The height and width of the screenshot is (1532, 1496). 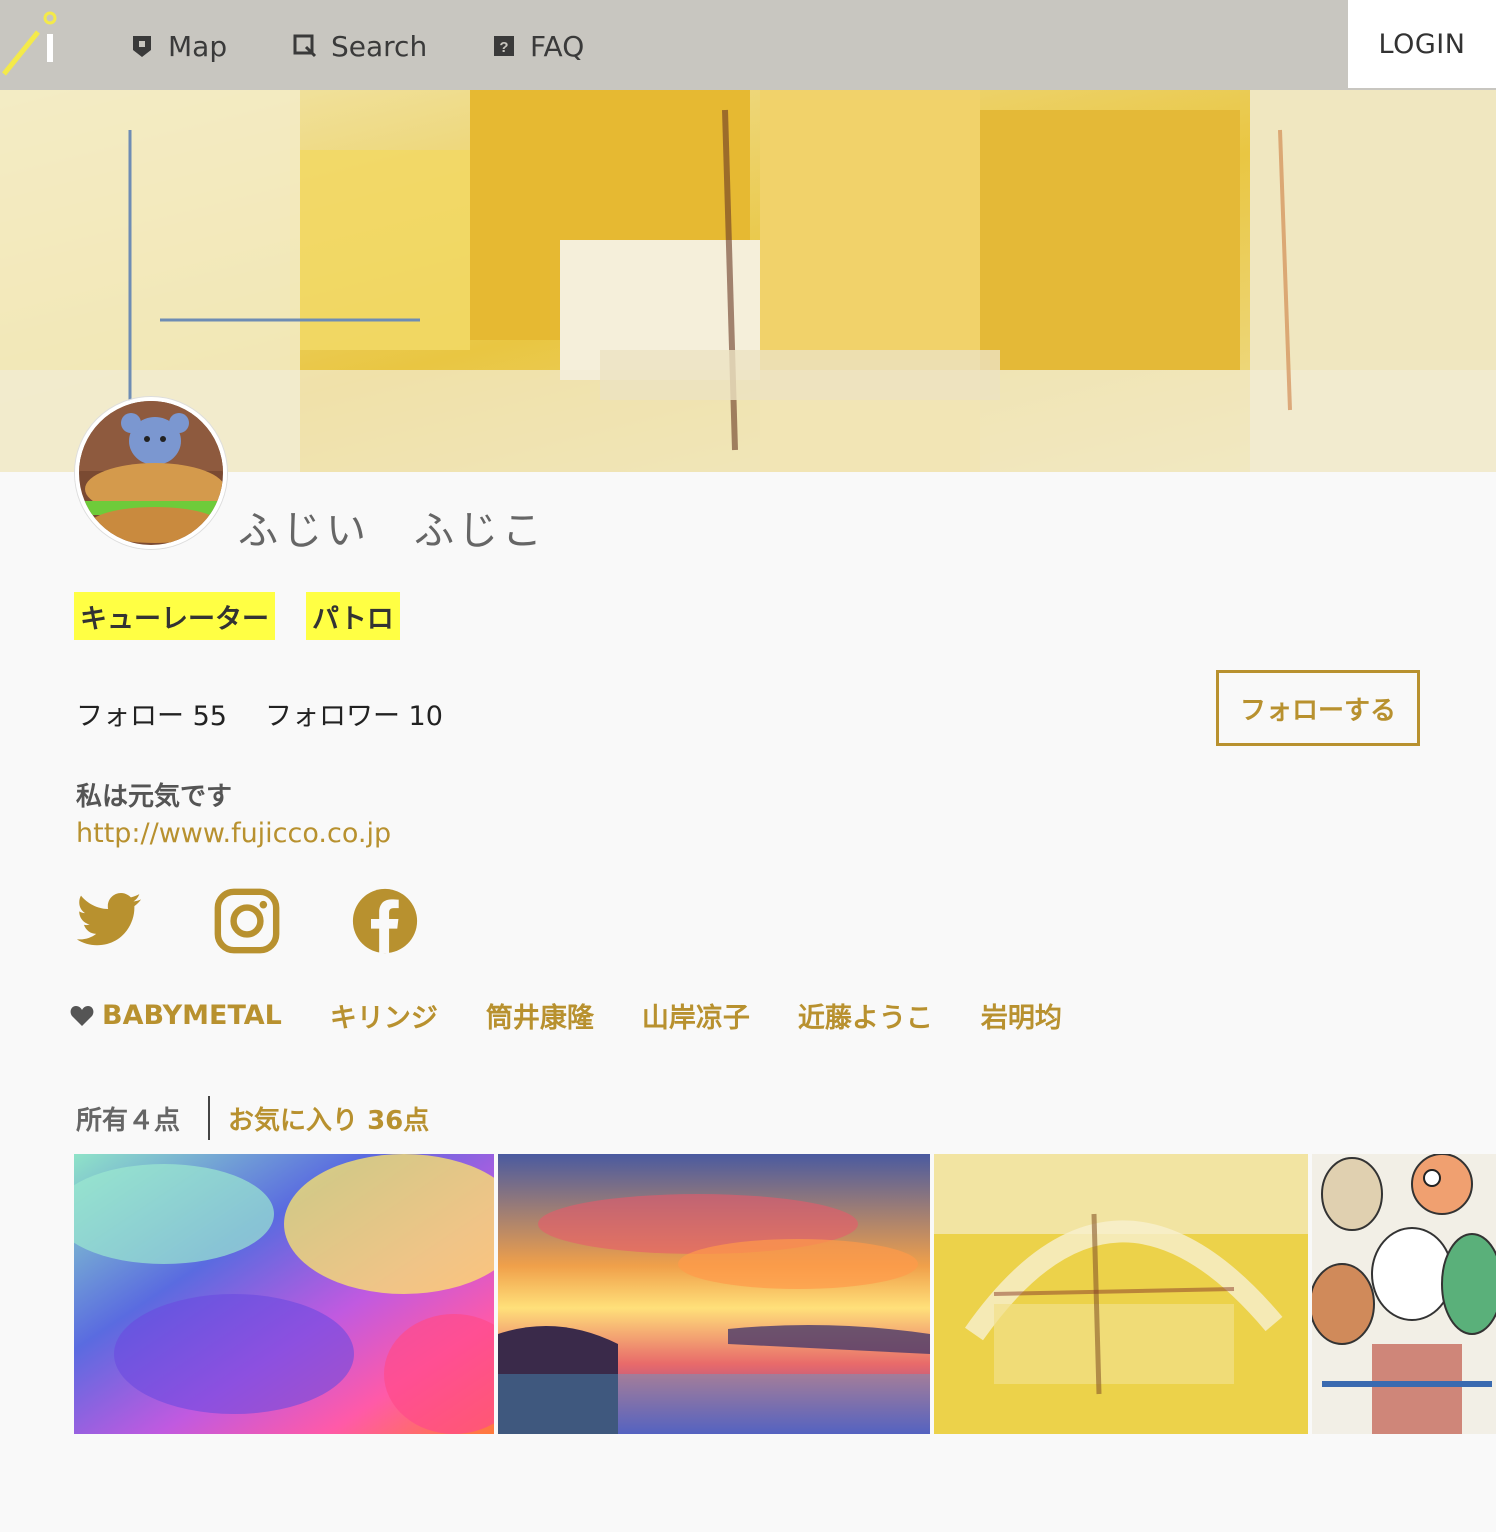 What do you see at coordinates (174, 616) in the screenshot?
I see `role-badge-curator: キューレーター` at bounding box center [174, 616].